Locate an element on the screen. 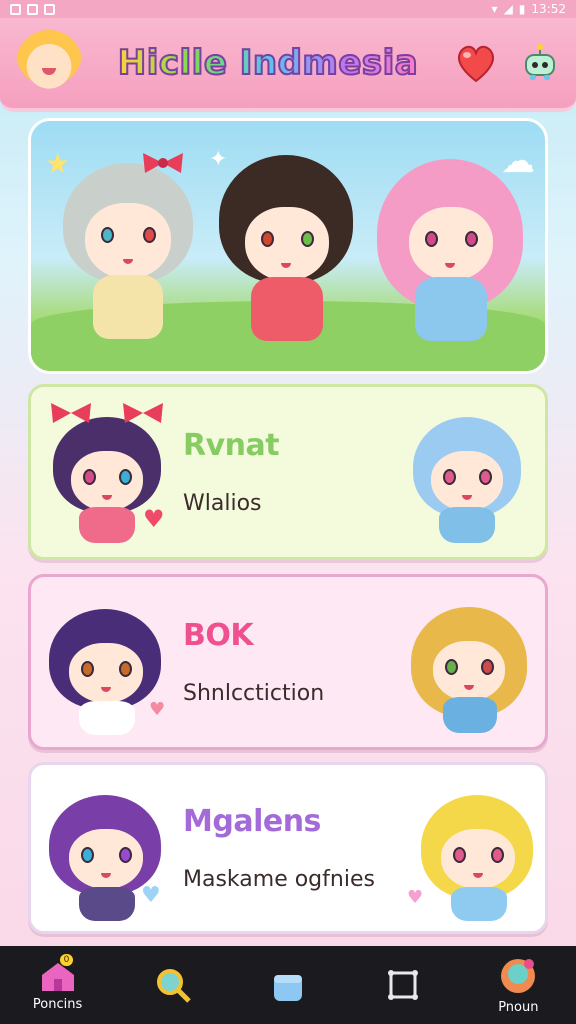  nav-badge: 0 is located at coordinates (66, 960).